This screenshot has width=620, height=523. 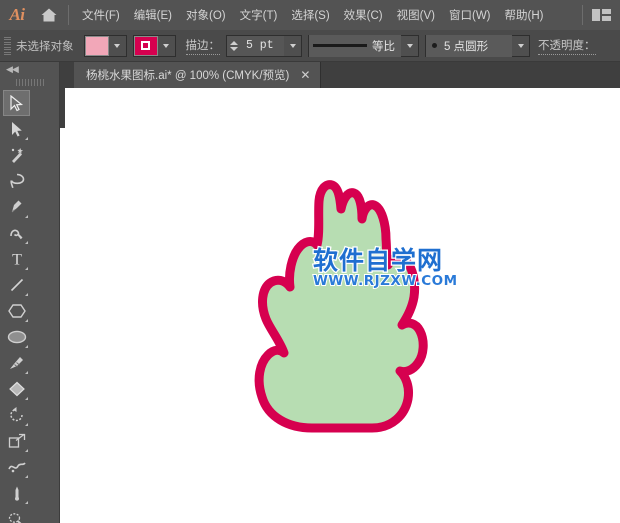 What do you see at coordinates (16, 233) in the screenshot?
I see `tool-curvature` at bounding box center [16, 233].